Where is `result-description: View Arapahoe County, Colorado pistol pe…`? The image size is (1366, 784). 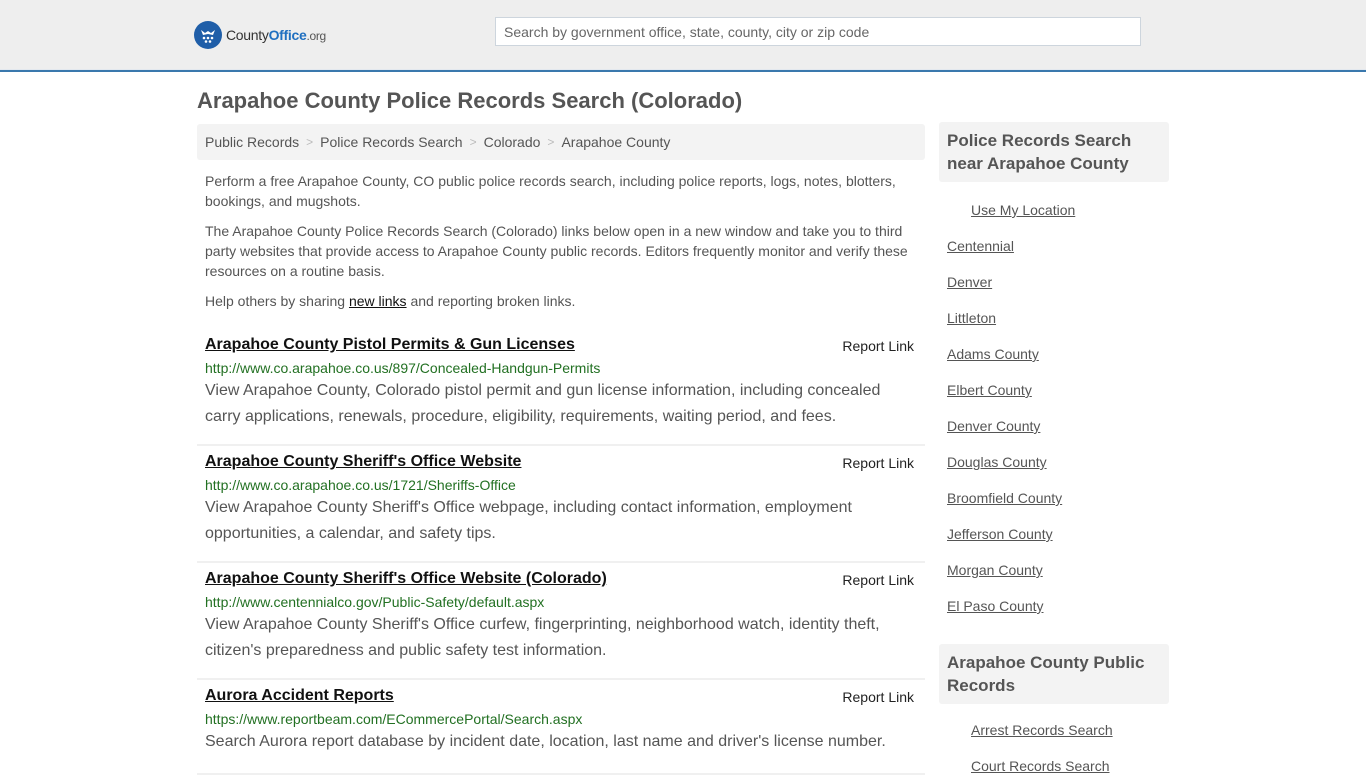
result-description: View Arapahoe County, Colorado pistol pe… is located at coordinates (543, 403).